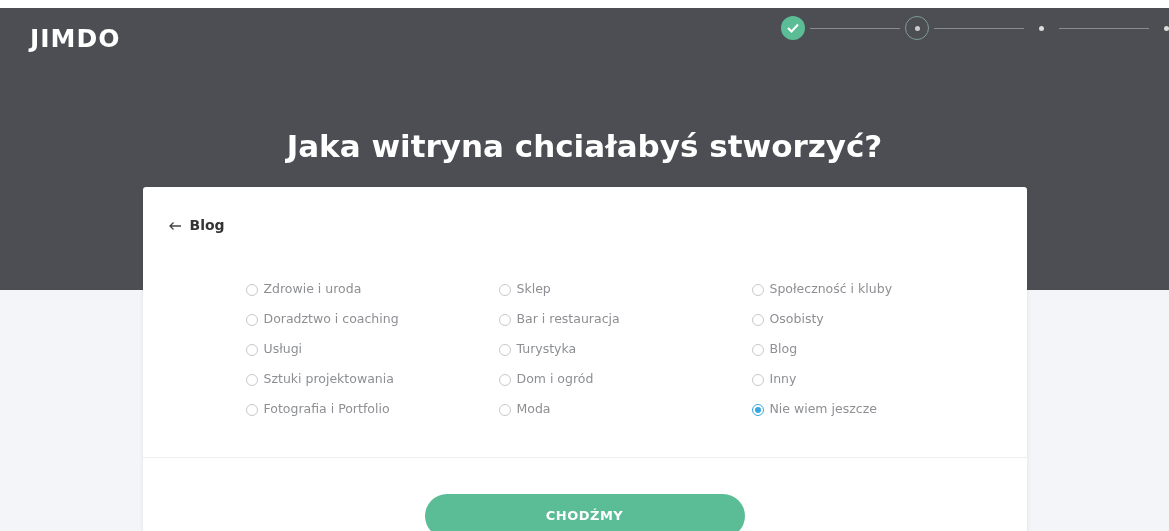 The height and width of the screenshot is (531, 1169). Describe the element at coordinates (878, 319) in the screenshot. I see `radio-option: Osobisty` at that location.